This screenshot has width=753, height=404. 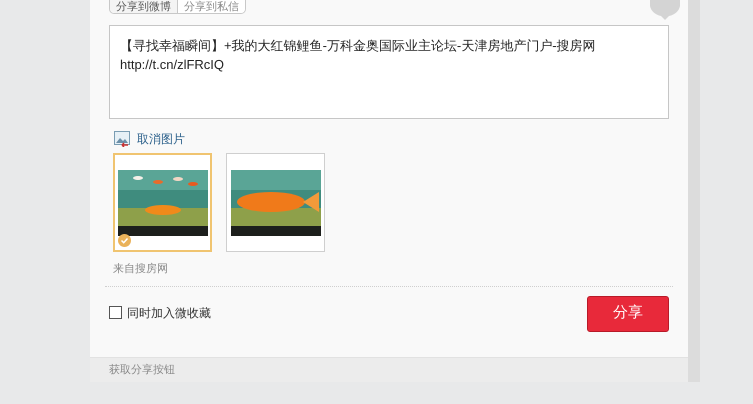 I want to click on share-tab: 分享到微博, so click(x=143, y=6).